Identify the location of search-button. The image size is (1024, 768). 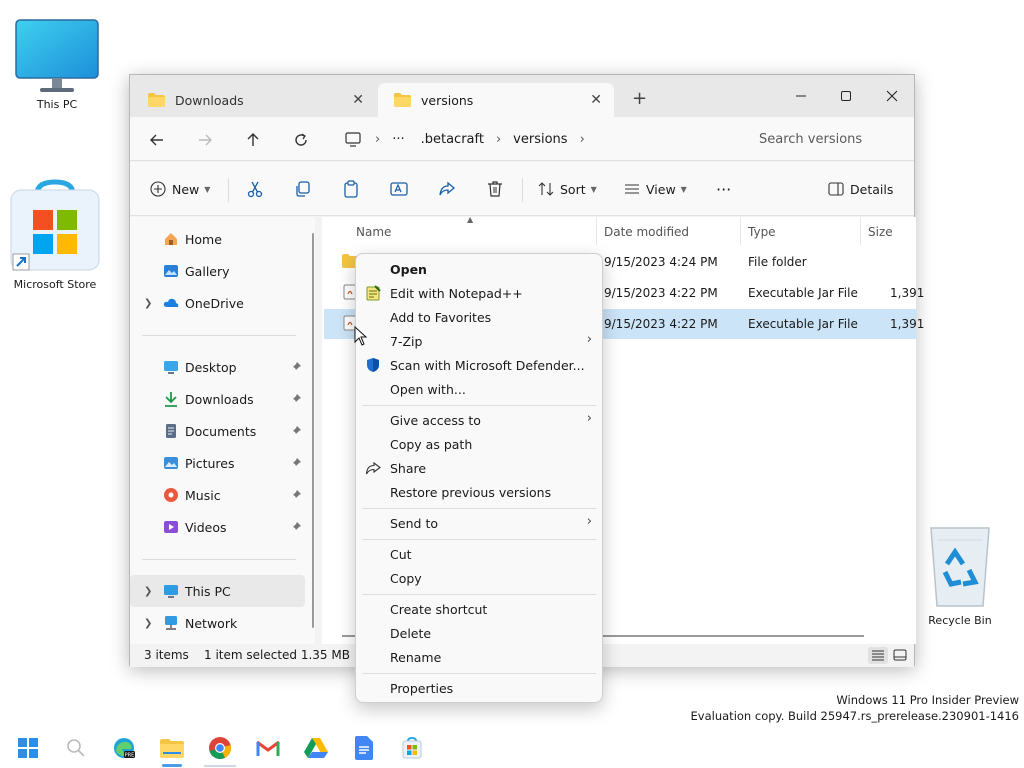
(76, 748).